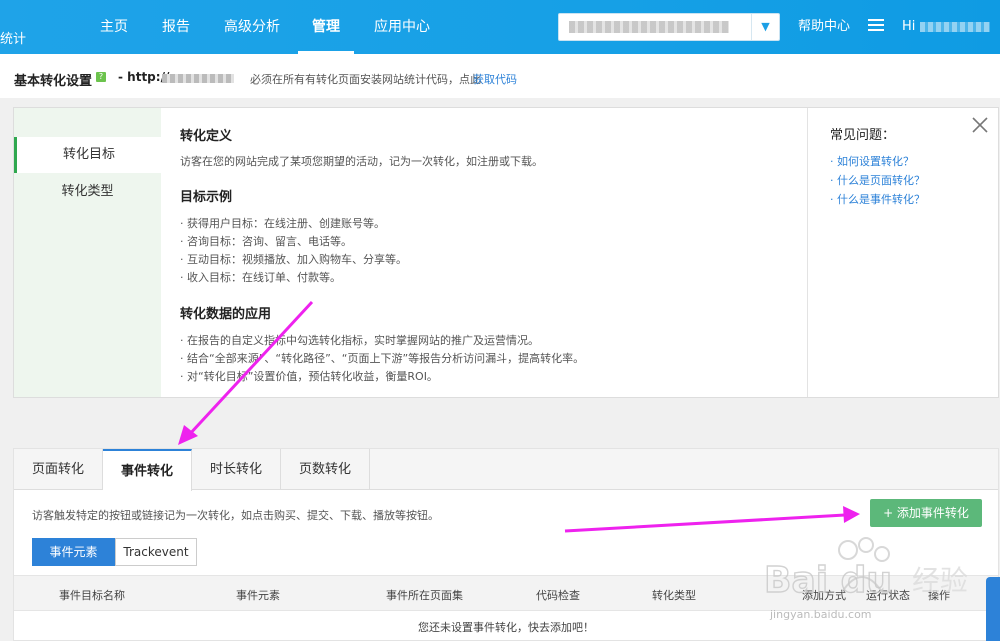 The width and height of the screenshot is (1000, 641). What do you see at coordinates (92, 595) in the screenshot?
I see `col-event-goal-name: 事件目标名称` at bounding box center [92, 595].